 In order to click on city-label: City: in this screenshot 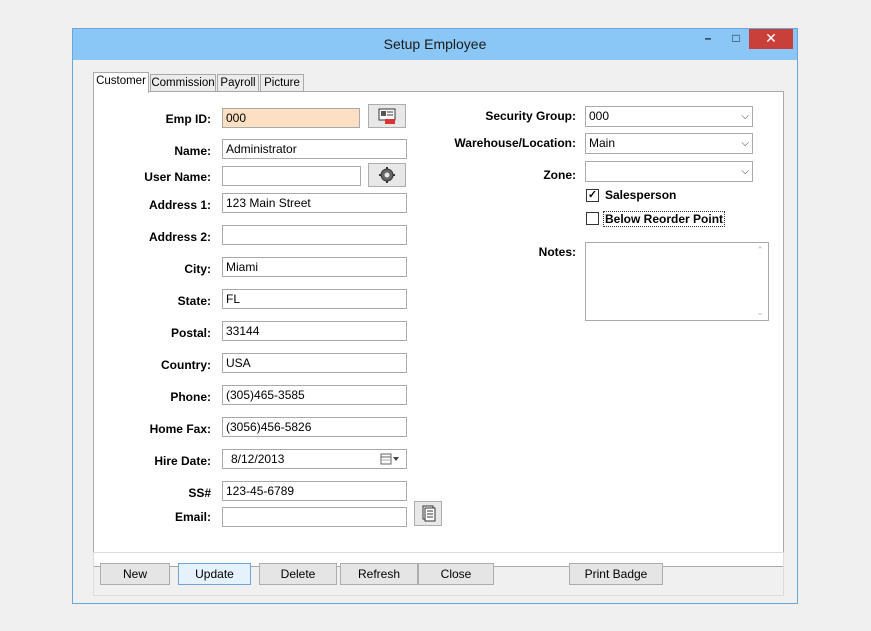, I will do `click(197, 269)`.